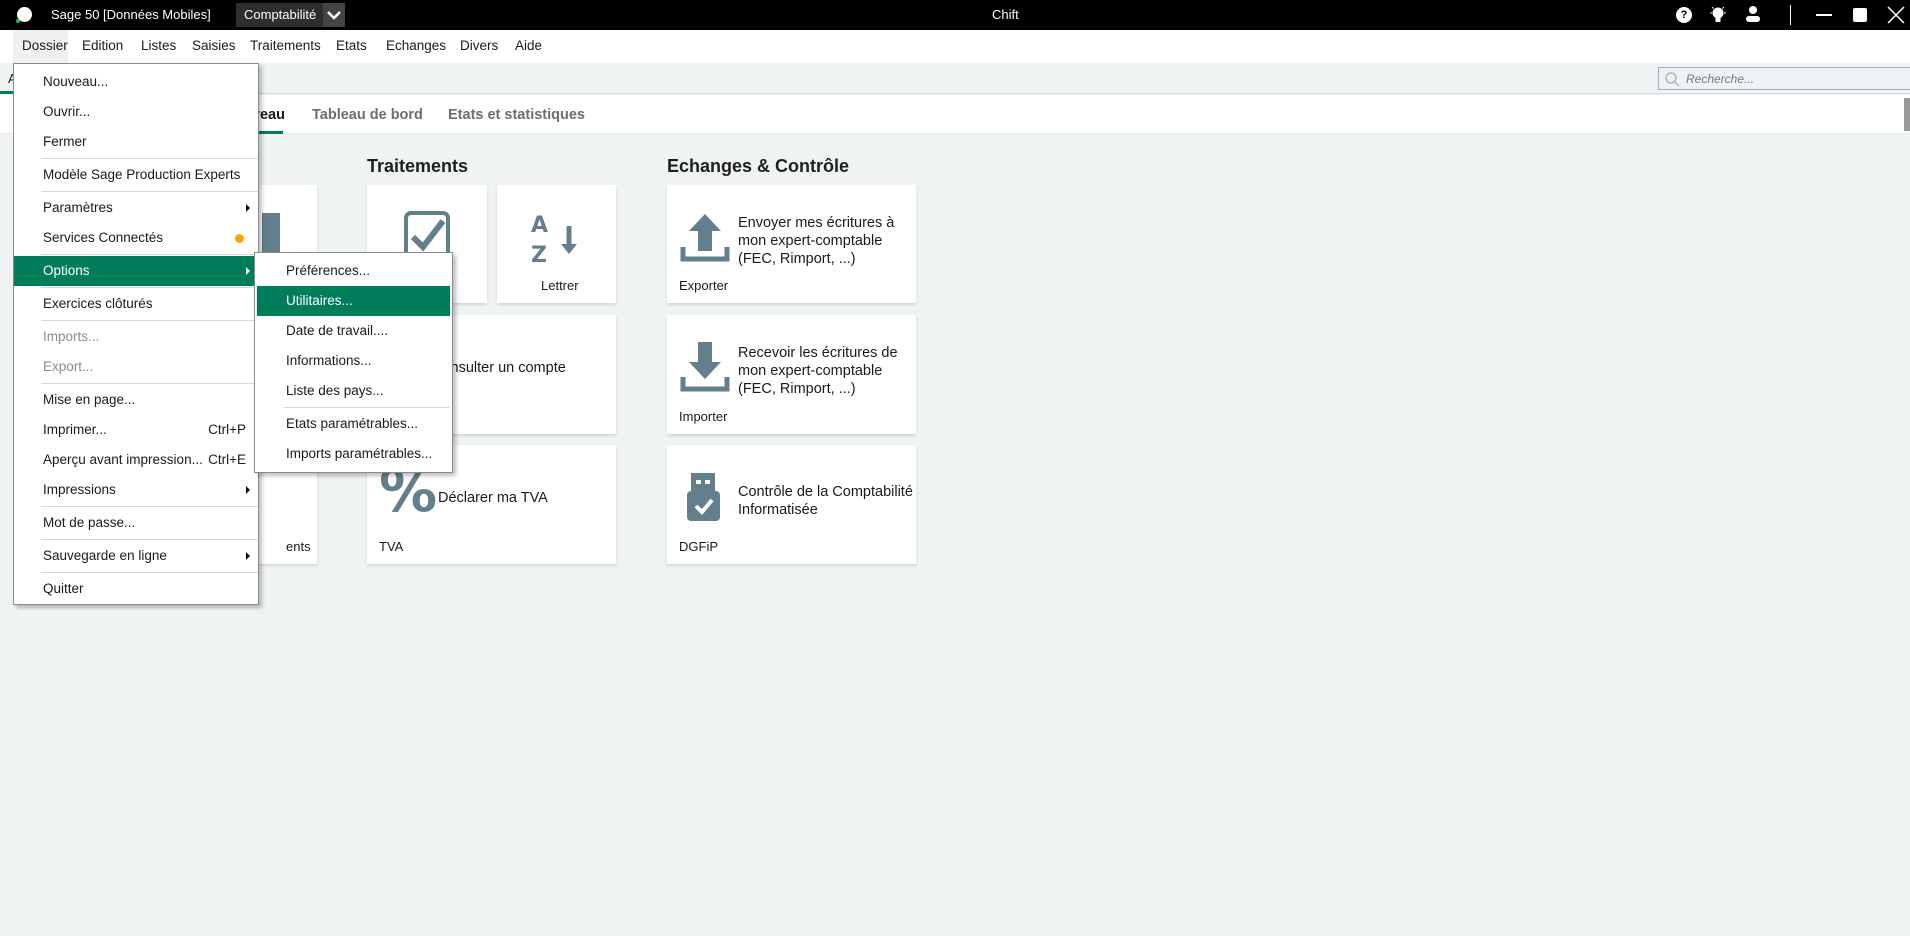  I want to click on download-icon, so click(705, 367).